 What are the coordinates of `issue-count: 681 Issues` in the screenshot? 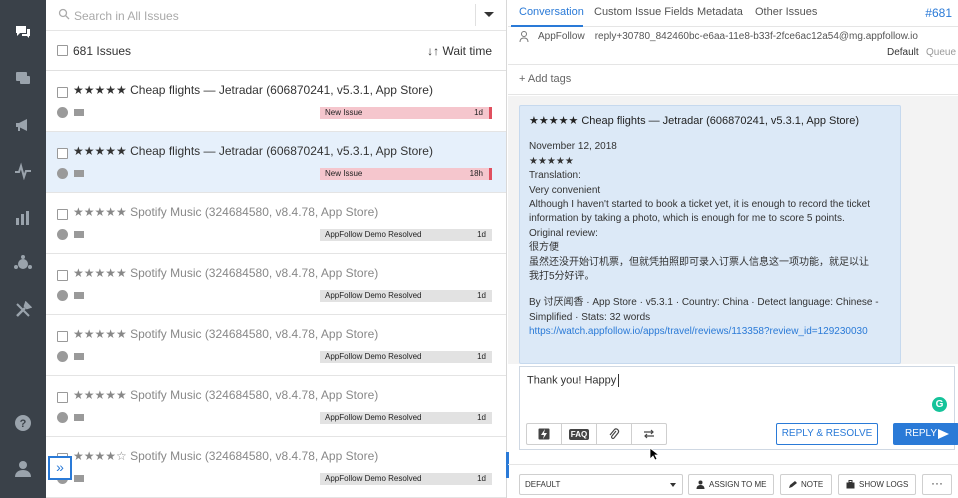 It's located at (102, 51).